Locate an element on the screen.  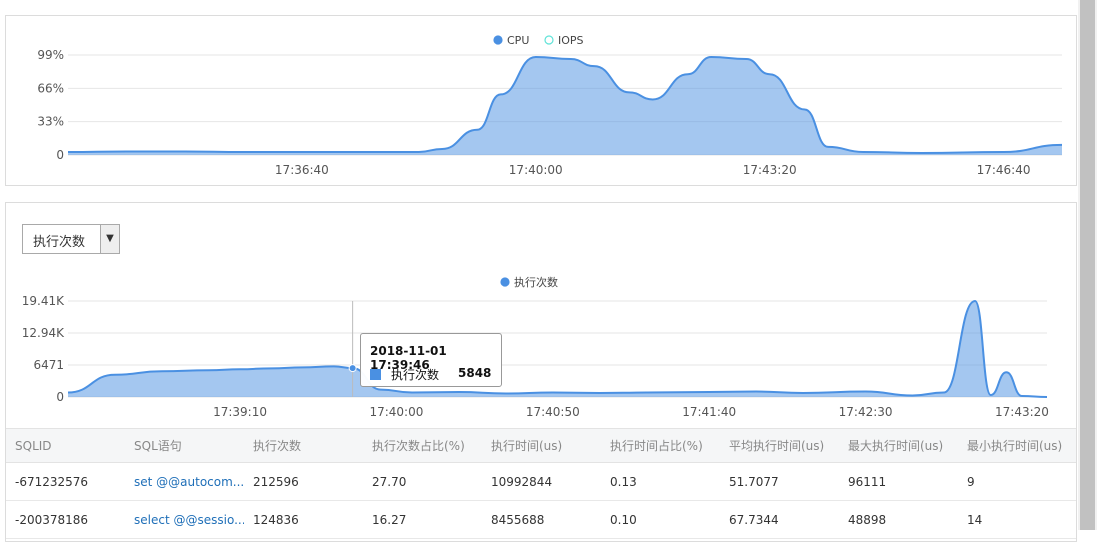
col-header-sqlid: SQLID is located at coordinates (65, 445).